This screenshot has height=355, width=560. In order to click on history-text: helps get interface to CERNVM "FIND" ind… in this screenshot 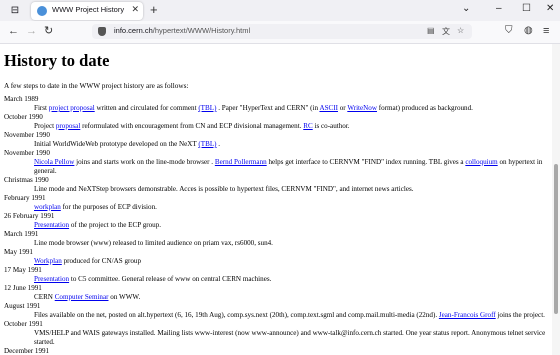, I will do `click(366, 162)`.